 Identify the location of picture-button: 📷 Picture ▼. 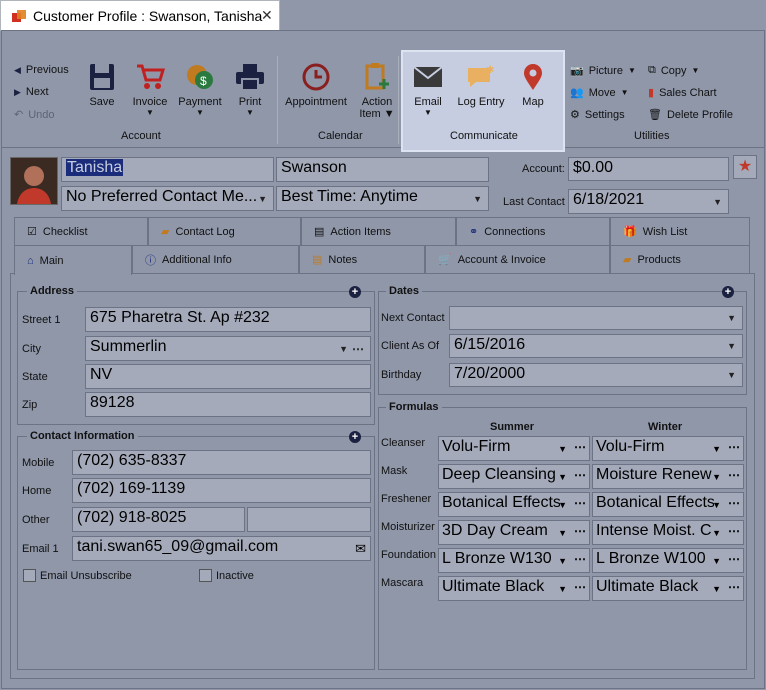
(603, 71).